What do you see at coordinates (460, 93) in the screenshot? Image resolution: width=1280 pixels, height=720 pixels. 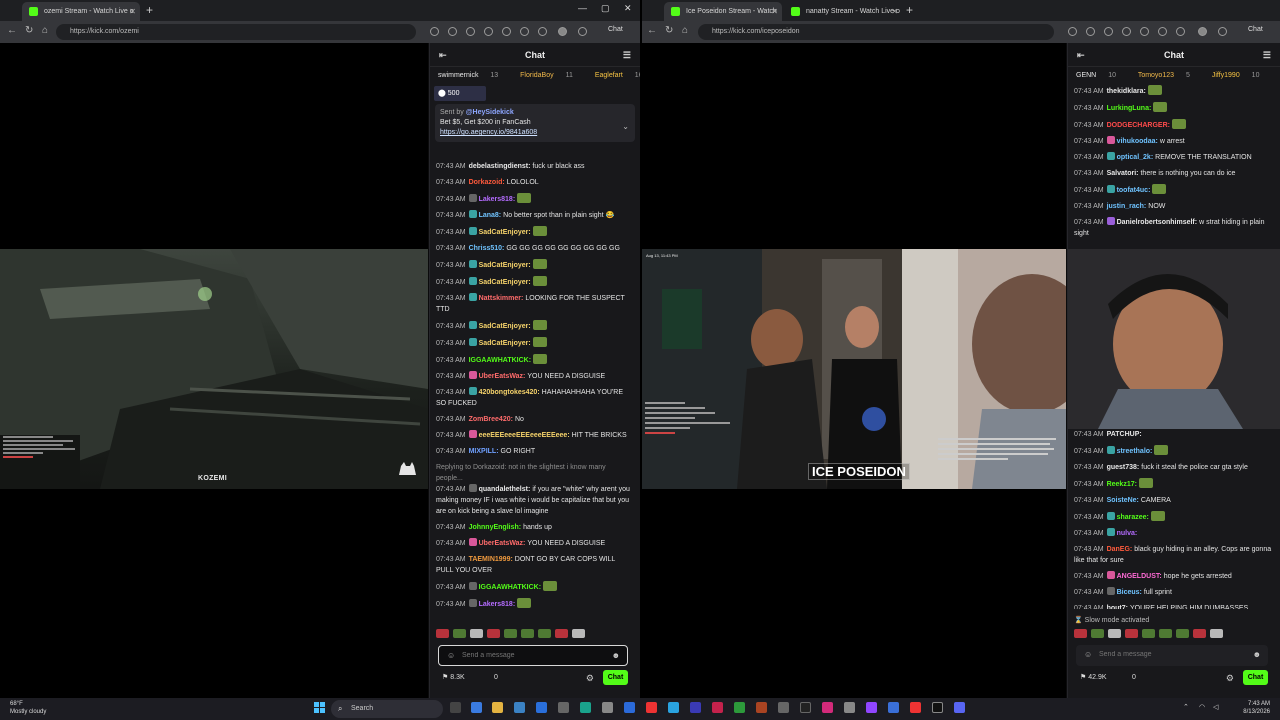 I see `kicks-badge: ⬤ 500` at bounding box center [460, 93].